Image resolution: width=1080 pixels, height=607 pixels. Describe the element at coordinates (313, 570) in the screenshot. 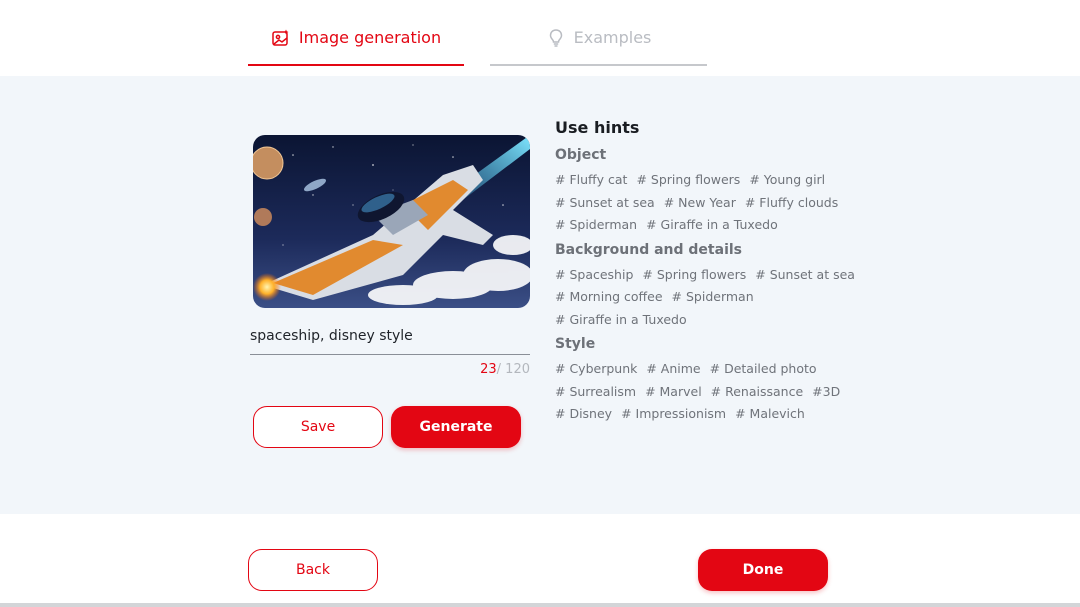

I see `back-button: Back` at that location.